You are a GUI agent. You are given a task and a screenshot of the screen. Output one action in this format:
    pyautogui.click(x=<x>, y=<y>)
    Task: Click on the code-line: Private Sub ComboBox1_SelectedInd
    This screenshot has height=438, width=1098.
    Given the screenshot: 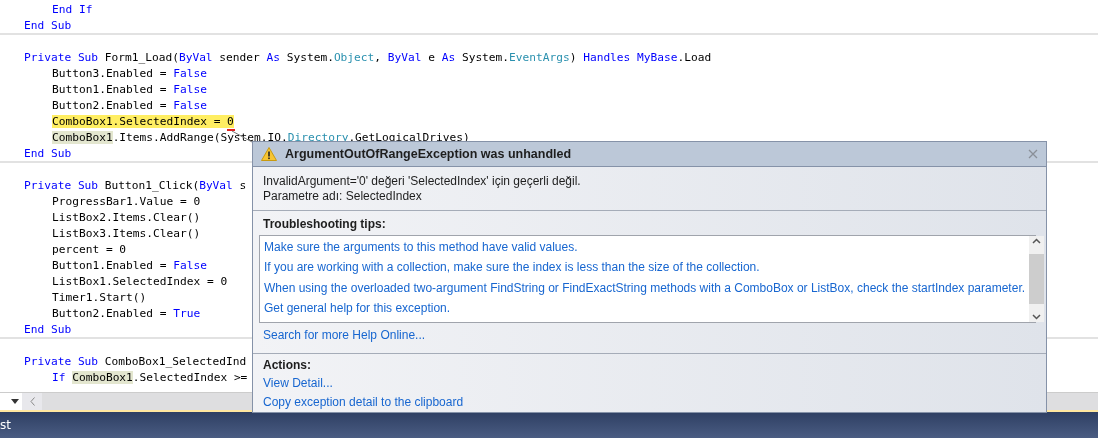 What is the action you would take?
    pyautogui.click(x=135, y=362)
    